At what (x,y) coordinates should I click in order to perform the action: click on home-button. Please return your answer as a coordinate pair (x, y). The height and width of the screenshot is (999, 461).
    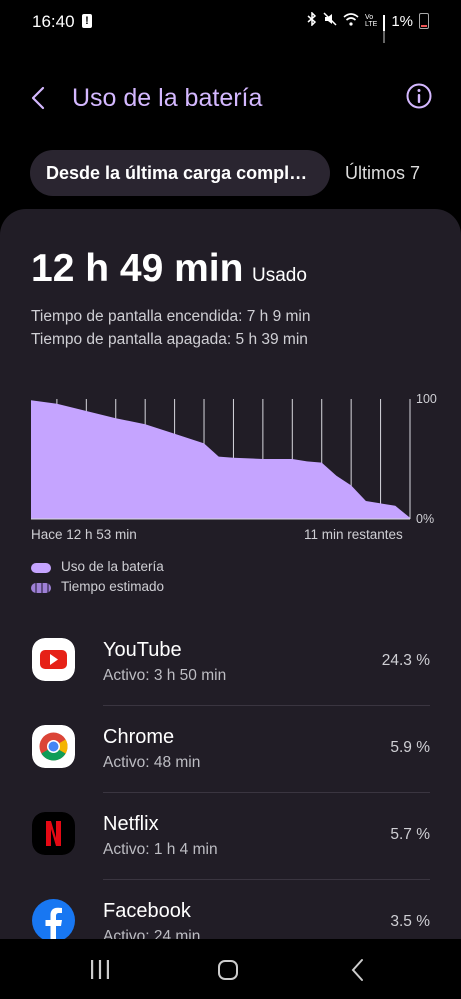
    Looking at the image, I should click on (228, 970).